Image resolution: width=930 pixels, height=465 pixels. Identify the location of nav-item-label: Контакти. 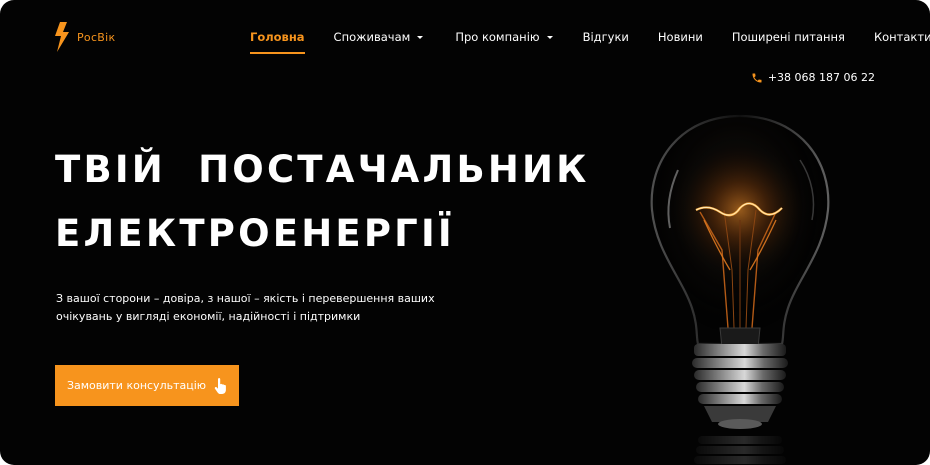
(901, 37).